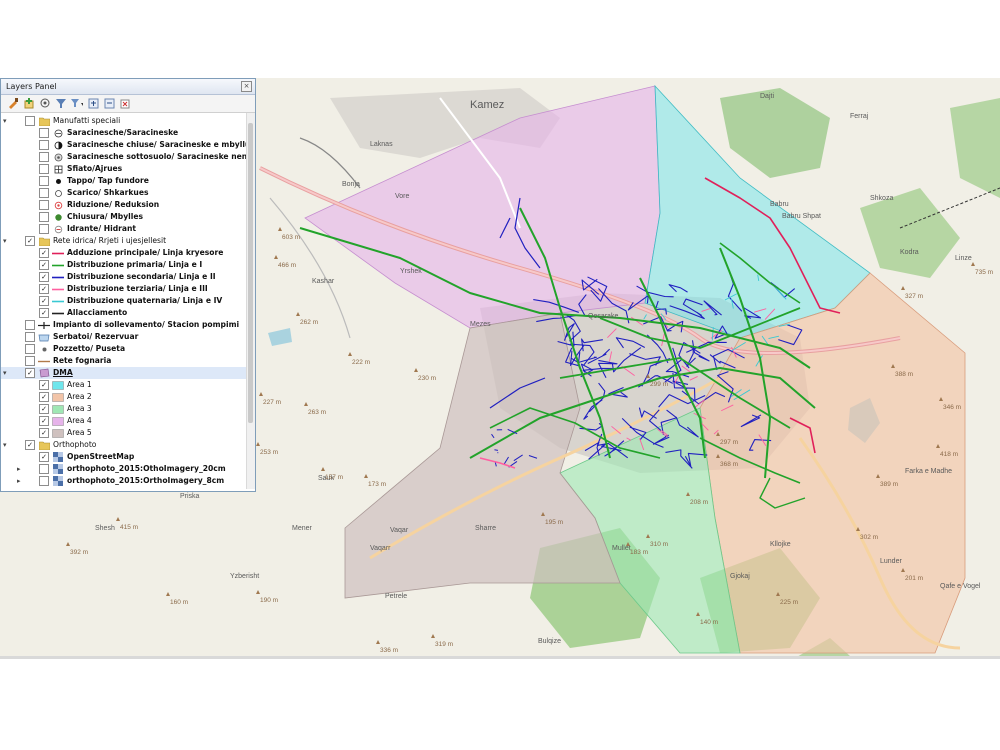 Image resolution: width=1000 pixels, height=750 pixels. I want to click on layer-row: ▾ ✓ DMA, so click(124, 373).